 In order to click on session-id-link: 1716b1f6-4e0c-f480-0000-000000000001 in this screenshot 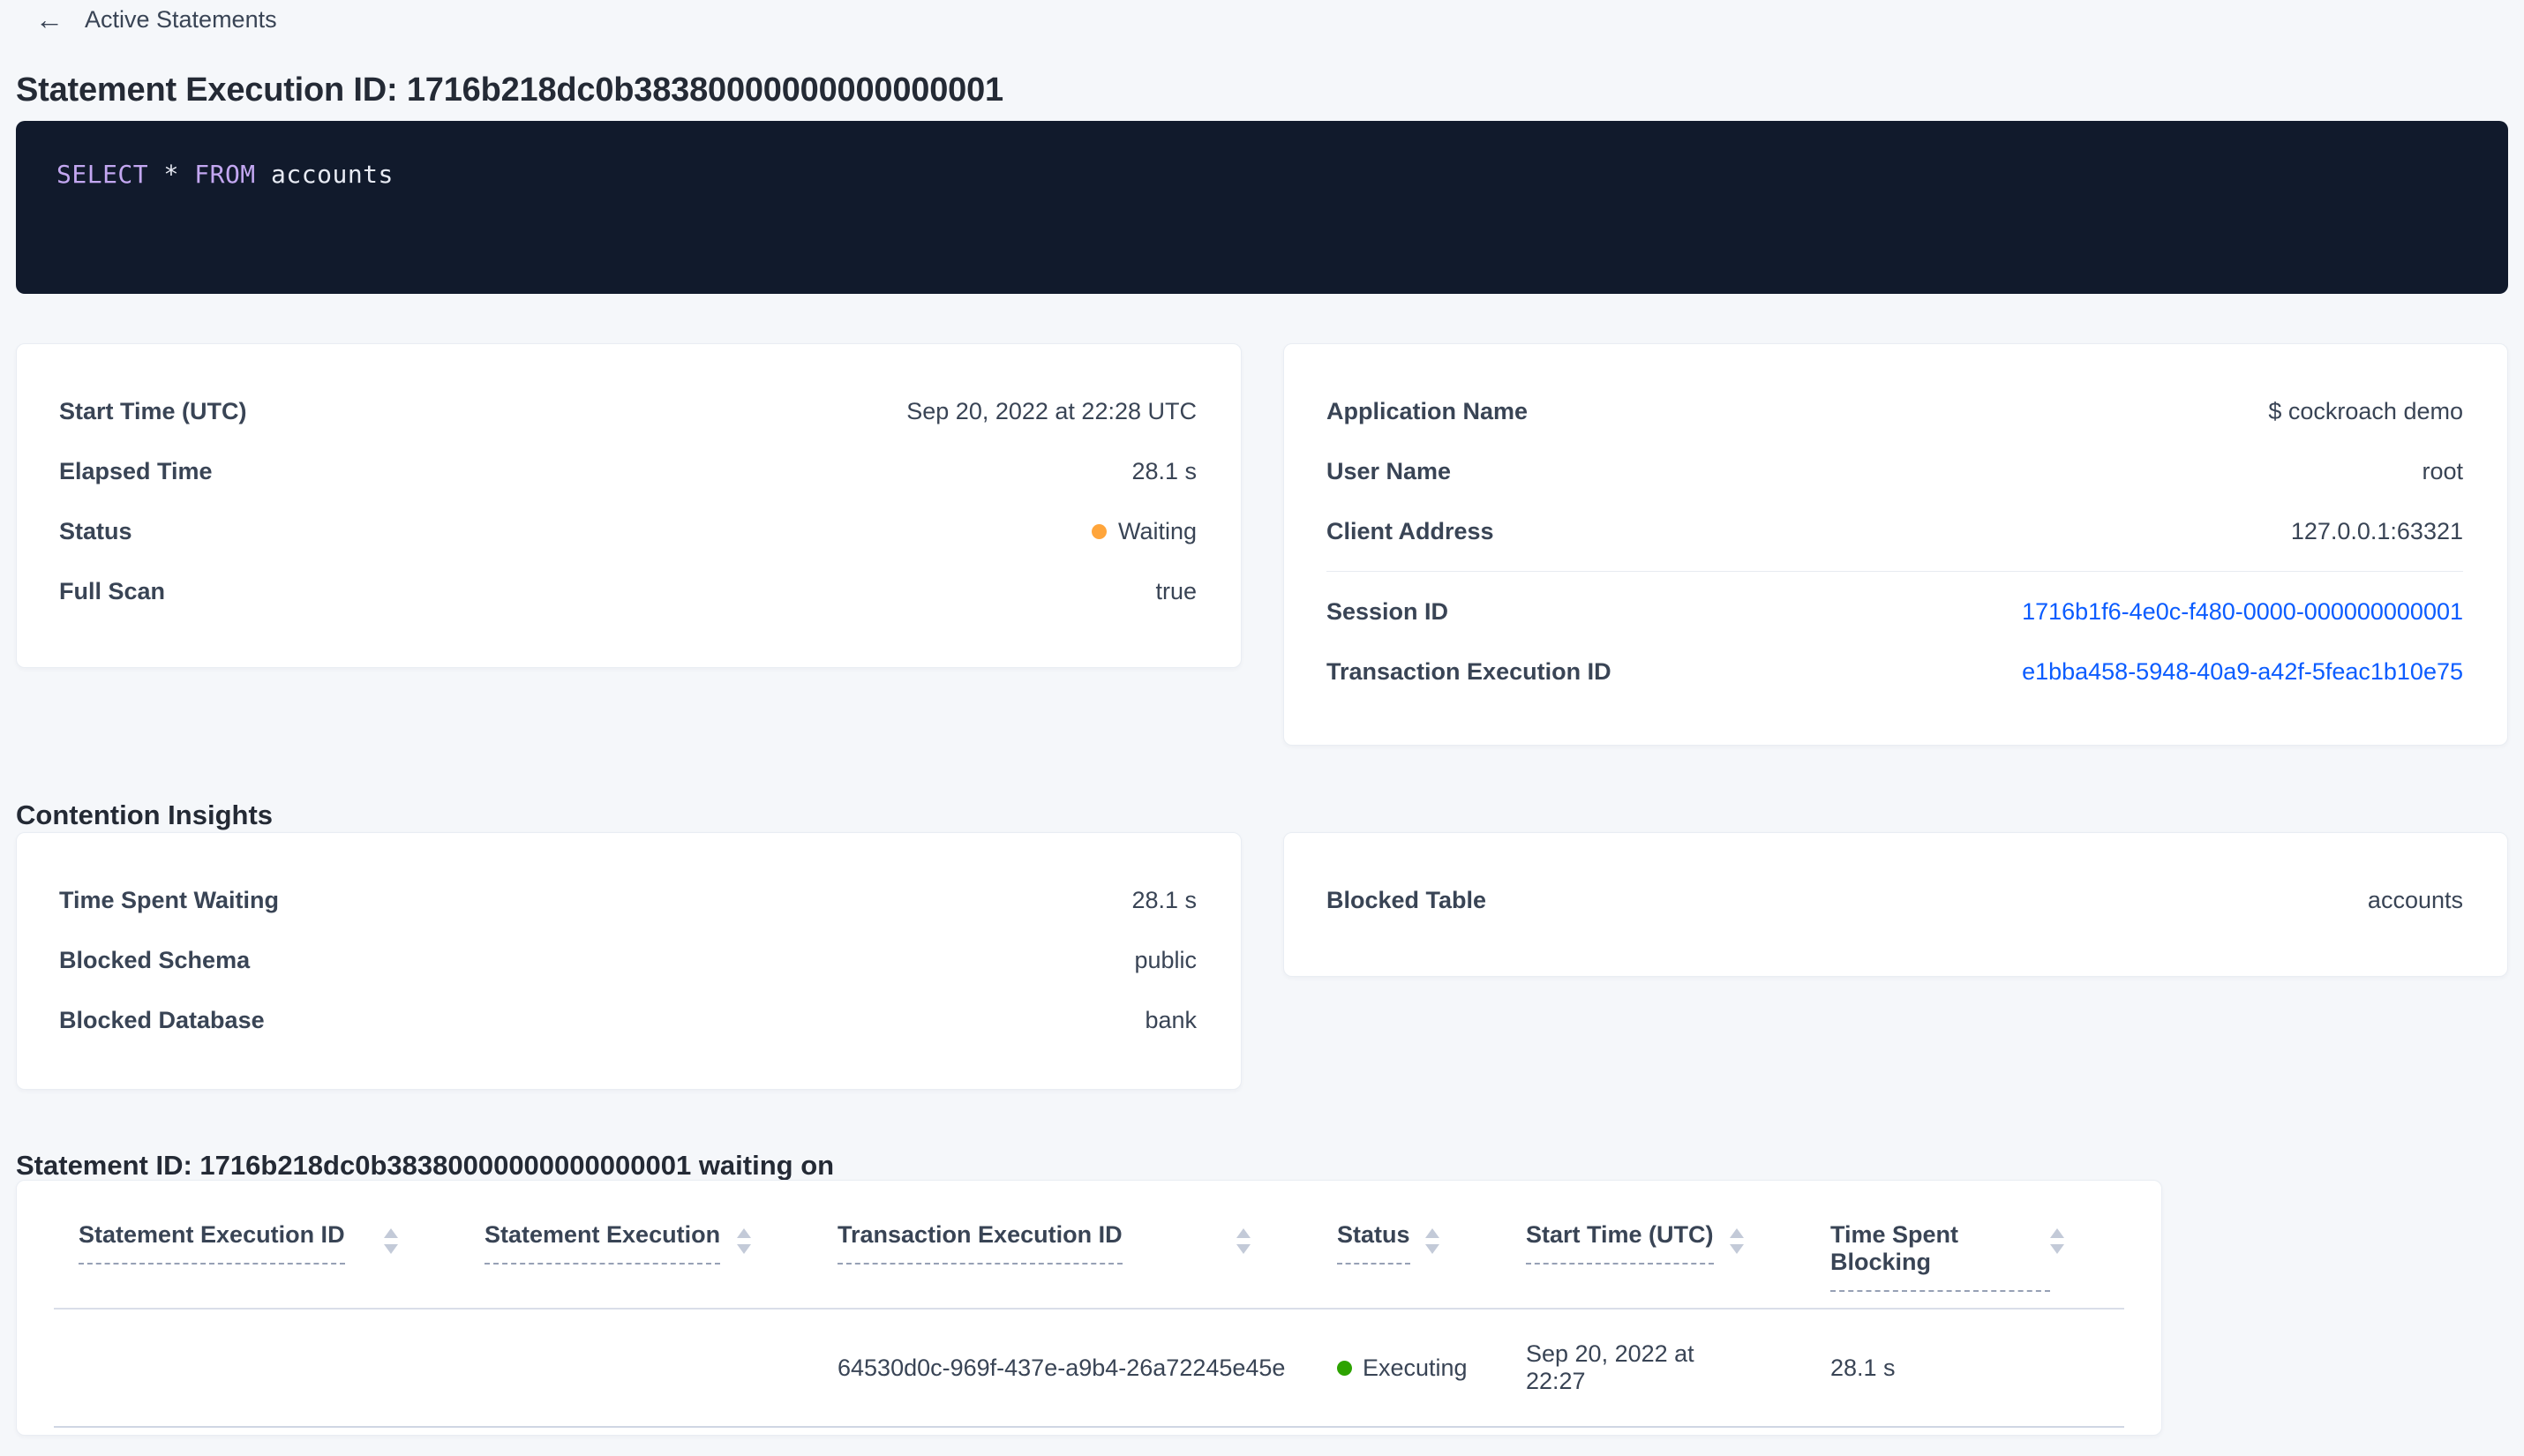, I will do `click(2242, 612)`.